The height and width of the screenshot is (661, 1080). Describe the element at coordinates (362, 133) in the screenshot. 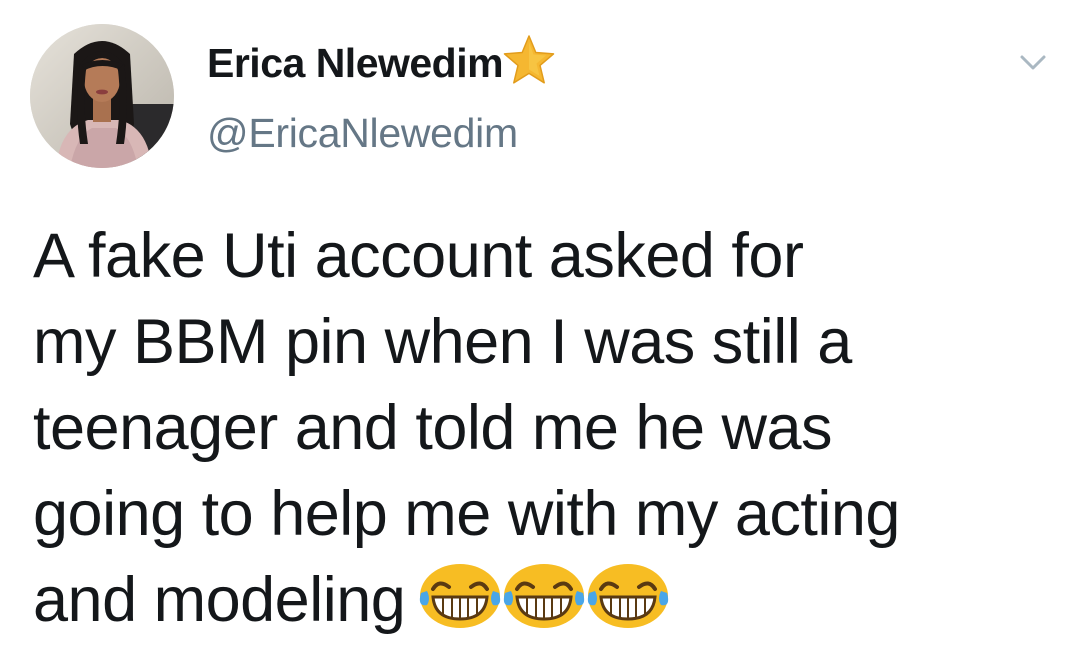

I see `author-handle: @EricaNlewedim` at that location.